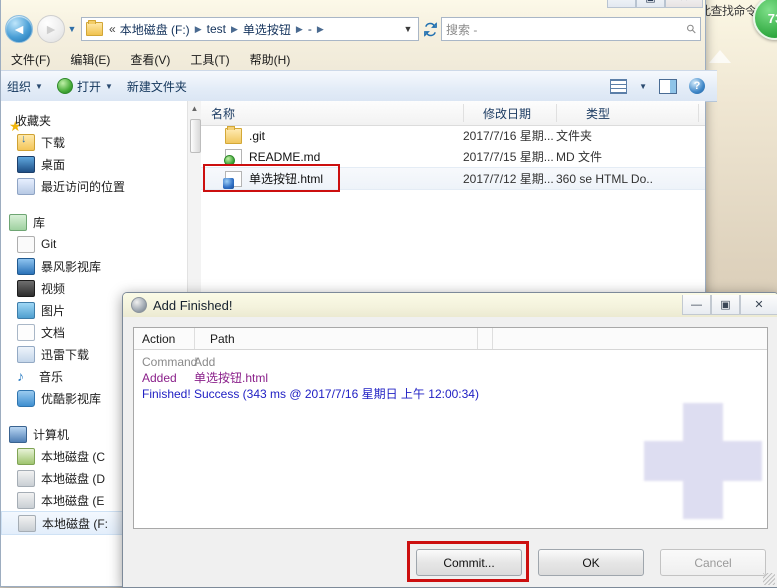  I want to click on dialog-footer: Commit... OK Cancel, so click(450, 564).